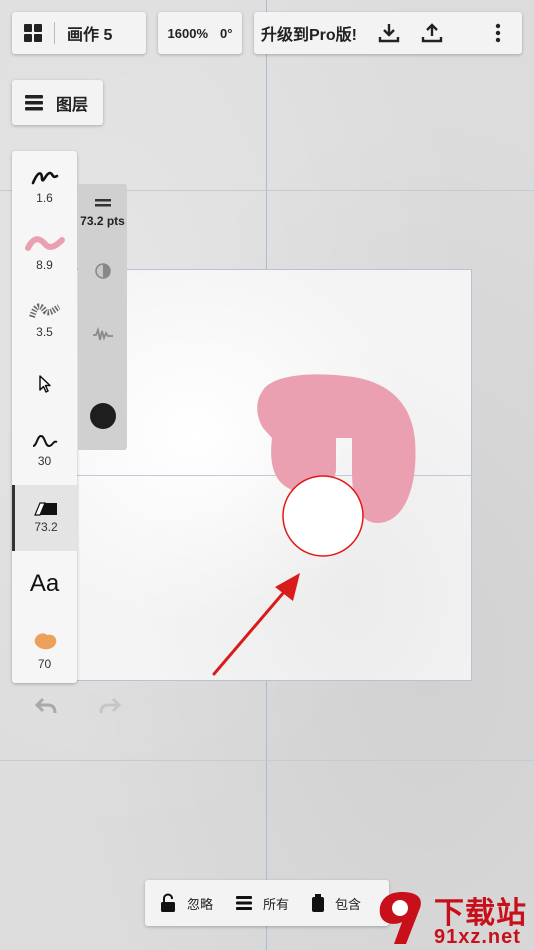 The width and height of the screenshot is (534, 950). Describe the element at coordinates (44, 441) in the screenshot. I see `curve-icon` at that location.